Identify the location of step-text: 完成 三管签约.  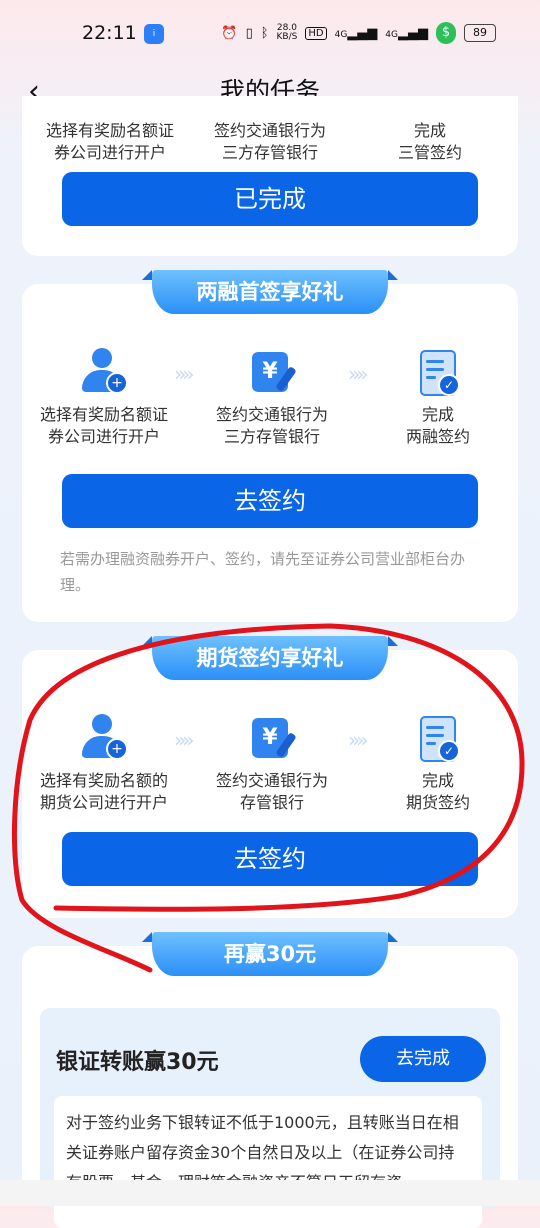
(429, 141).